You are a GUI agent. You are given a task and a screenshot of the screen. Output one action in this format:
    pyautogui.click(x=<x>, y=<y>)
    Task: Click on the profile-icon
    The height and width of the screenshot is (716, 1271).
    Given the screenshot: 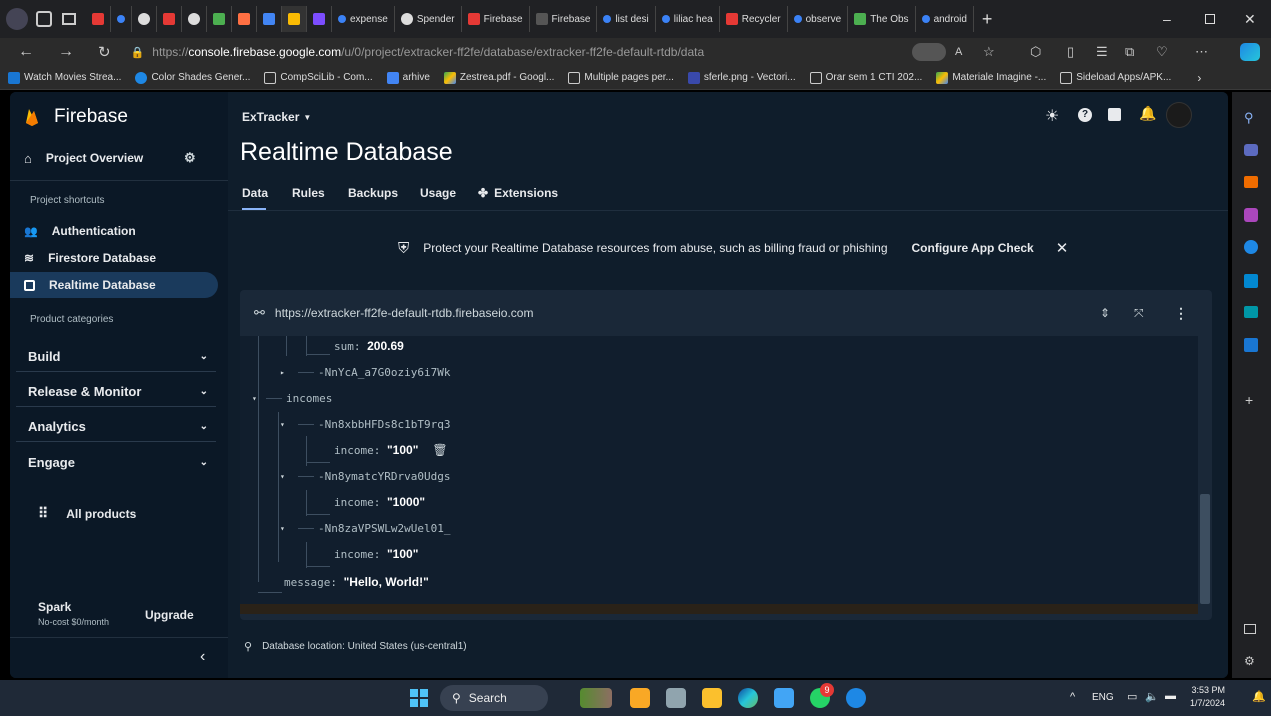 What is the action you would take?
    pyautogui.click(x=17, y=19)
    